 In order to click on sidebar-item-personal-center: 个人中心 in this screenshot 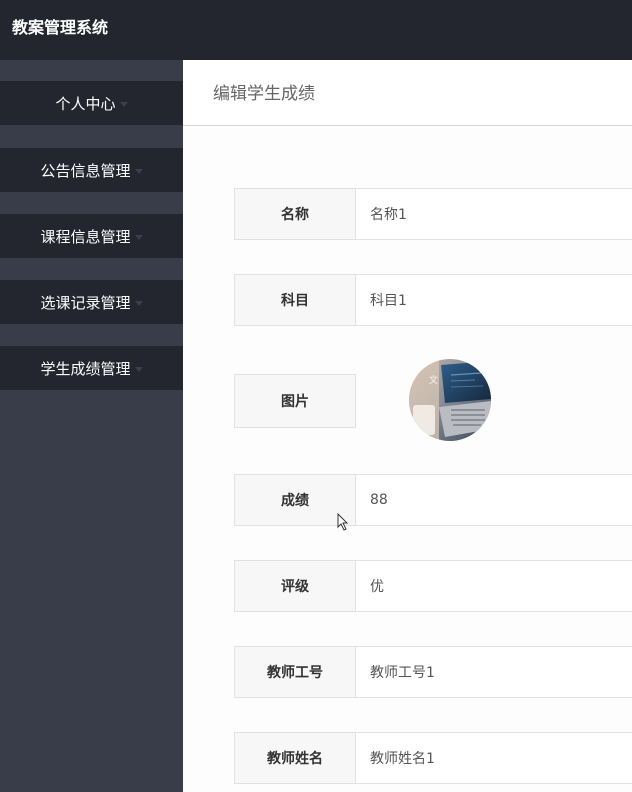, I will do `click(91, 103)`.